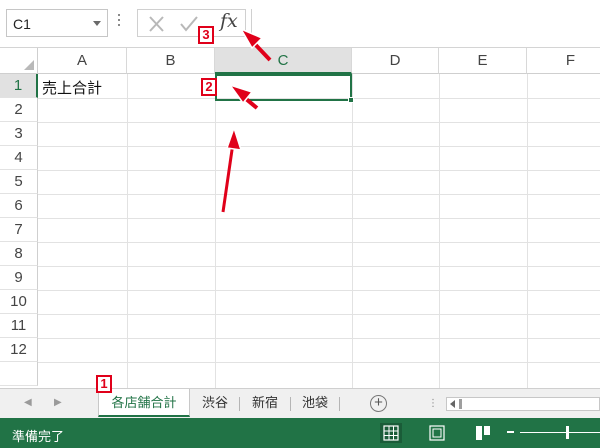 This screenshot has height=448, width=600. Describe the element at coordinates (560, 432) in the screenshot. I see `zoom-slider` at that location.